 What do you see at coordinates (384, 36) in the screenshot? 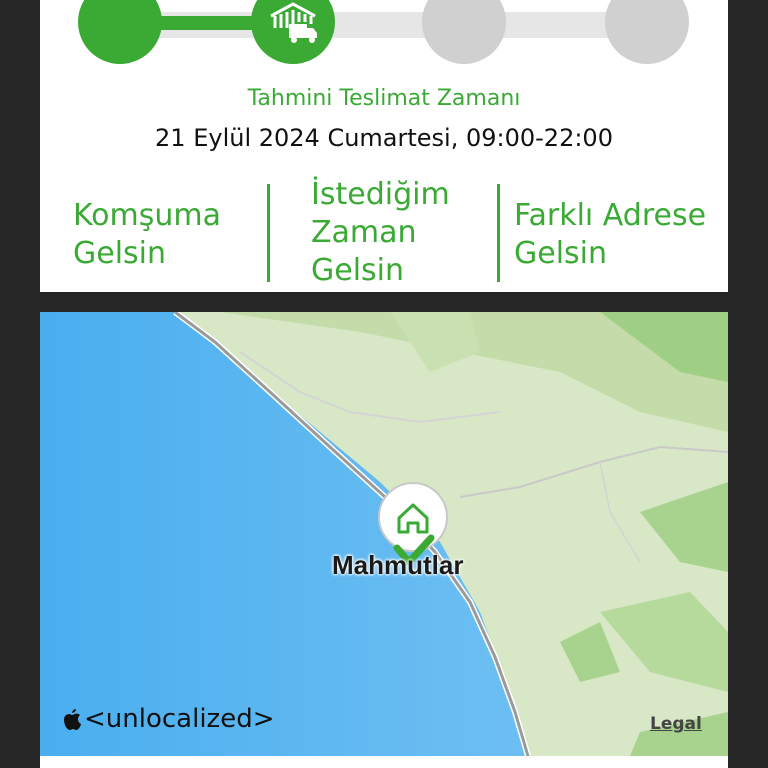
I see `delivery-progress-tracker` at bounding box center [384, 36].